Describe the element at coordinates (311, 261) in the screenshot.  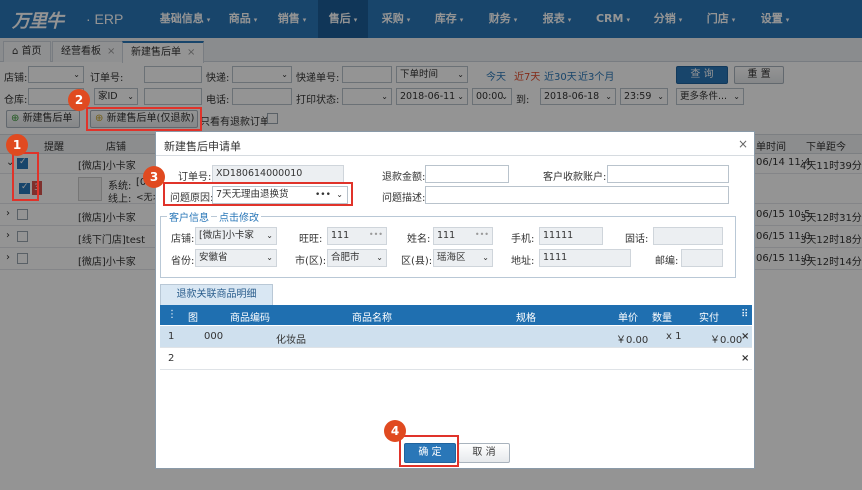
I see `city-label: 市(区):` at that location.